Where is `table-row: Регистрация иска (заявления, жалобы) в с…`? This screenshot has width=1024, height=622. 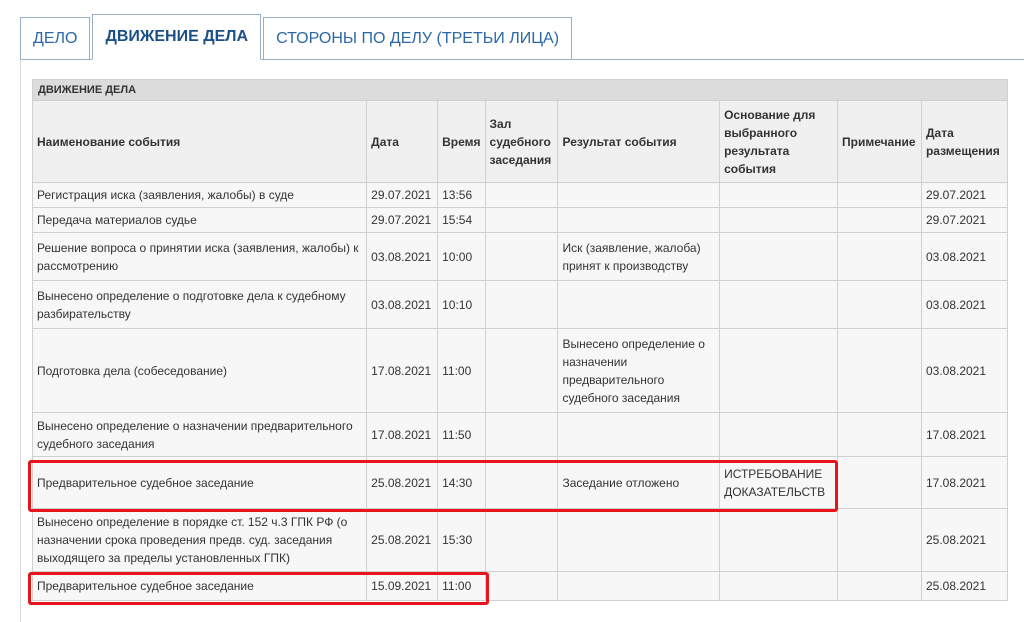
table-row: Регистрация иска (заявления, жалобы) в с… is located at coordinates (520, 195).